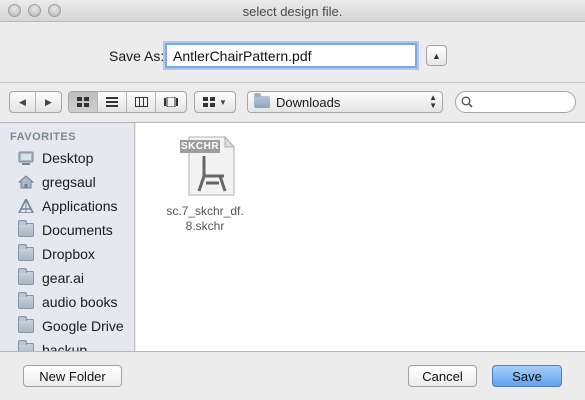  I want to click on forward-button: ▶, so click(48, 102).